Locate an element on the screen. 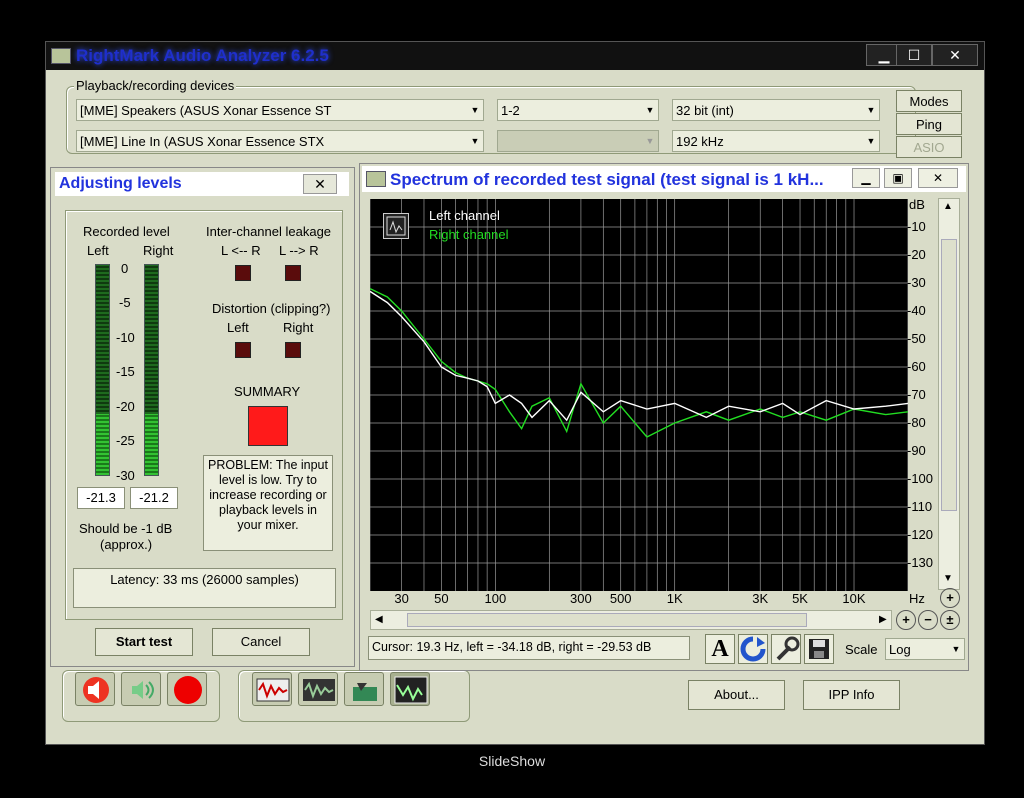 Image resolution: width=1024 pixels, height=798 pixels. y-tick-label: -60 is located at coordinates (916, 366).